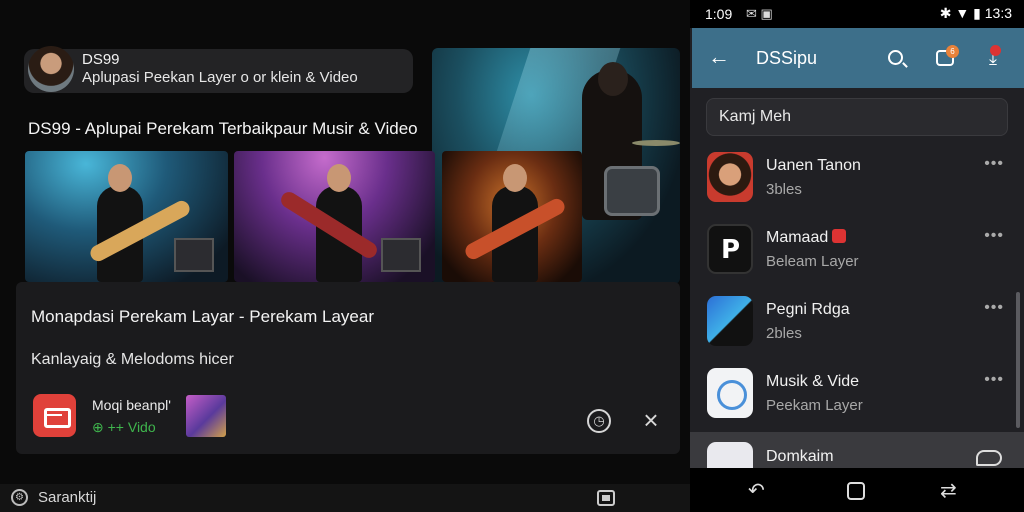 The image size is (1024, 512). I want to click on channel-subtitle: Aplupasi Peekan Layer o or klein & Video, so click(220, 77).